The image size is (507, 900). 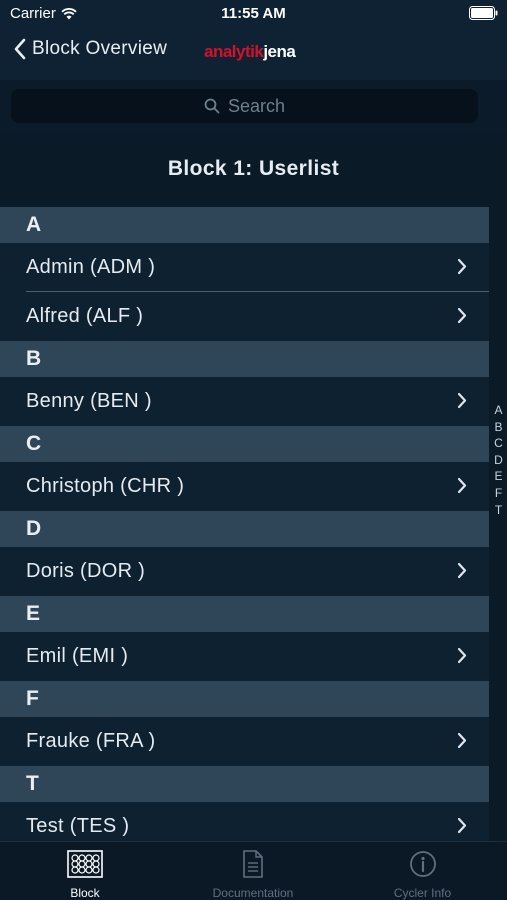 I want to click on section-header-d: D, so click(x=244, y=529).